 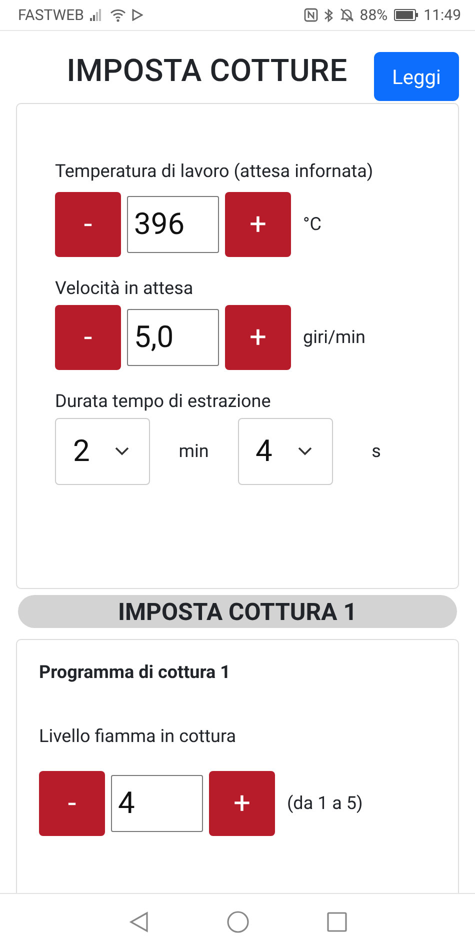 What do you see at coordinates (138, 922) in the screenshot?
I see `back-icon` at bounding box center [138, 922].